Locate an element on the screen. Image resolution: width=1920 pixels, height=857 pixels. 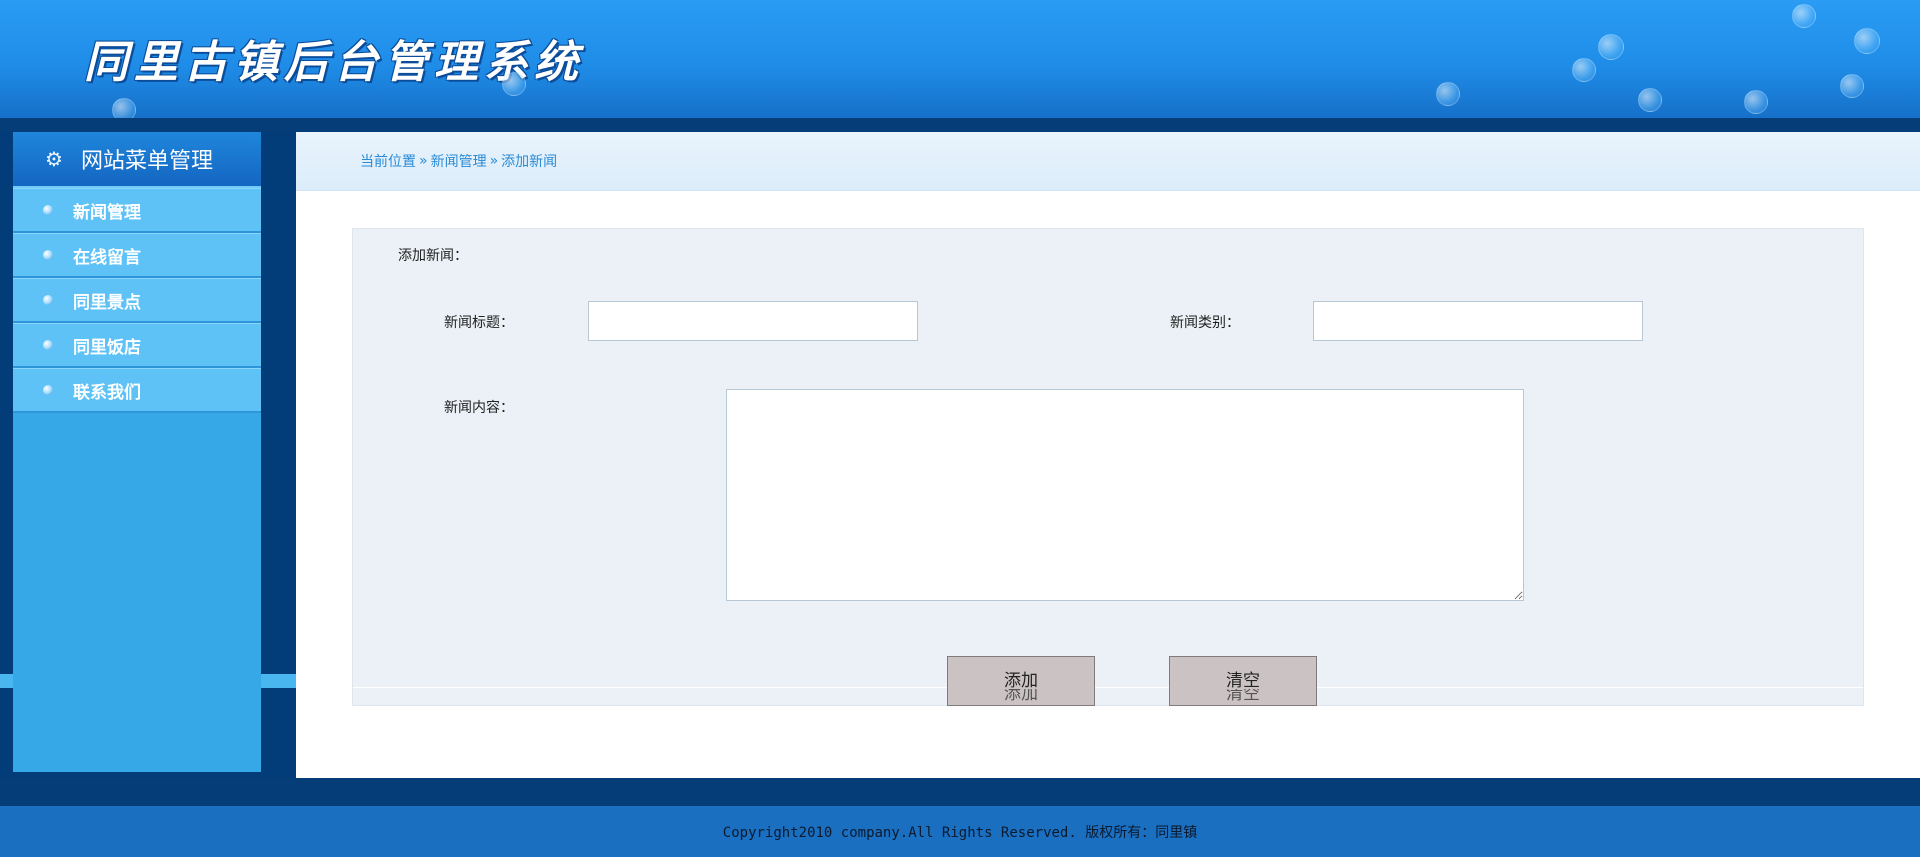
clear-button-label: 清空 is located at coordinates (1243, 681).